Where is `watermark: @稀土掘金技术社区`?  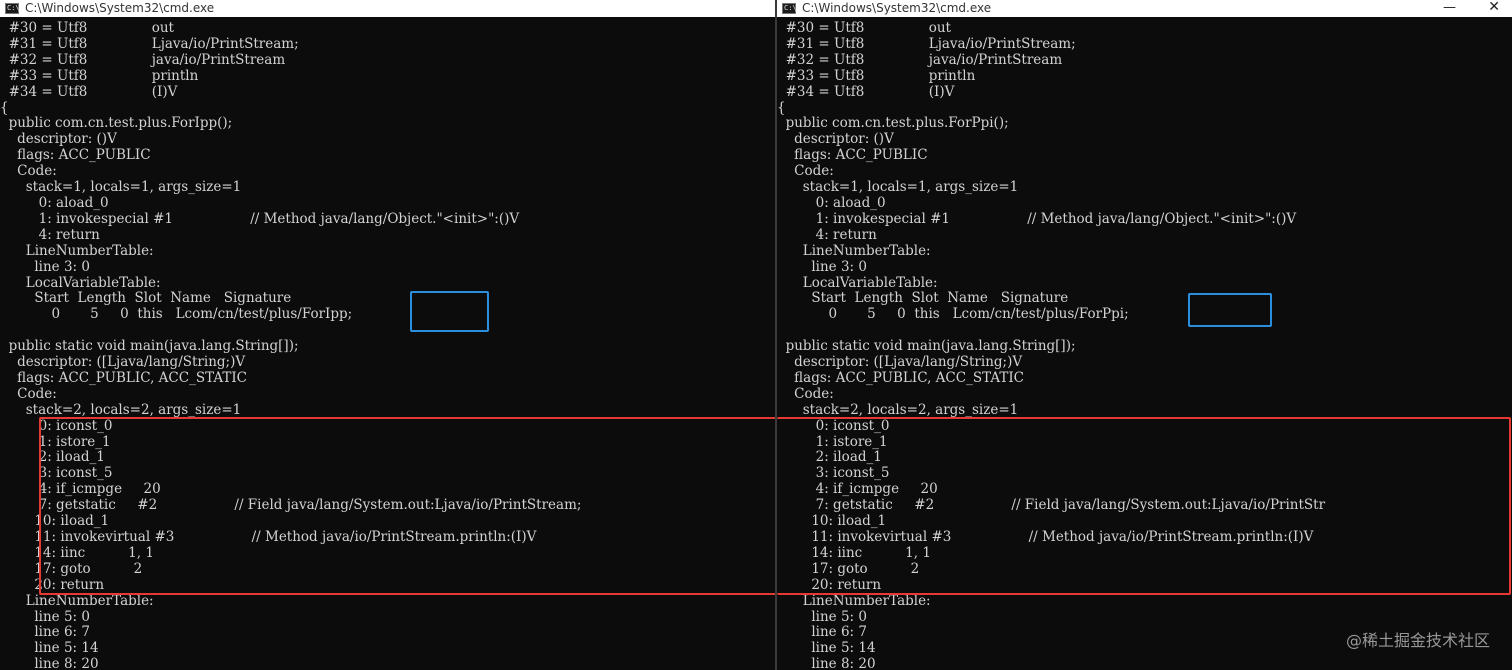 watermark: @稀土掘金技术社区 is located at coordinates (1417, 640).